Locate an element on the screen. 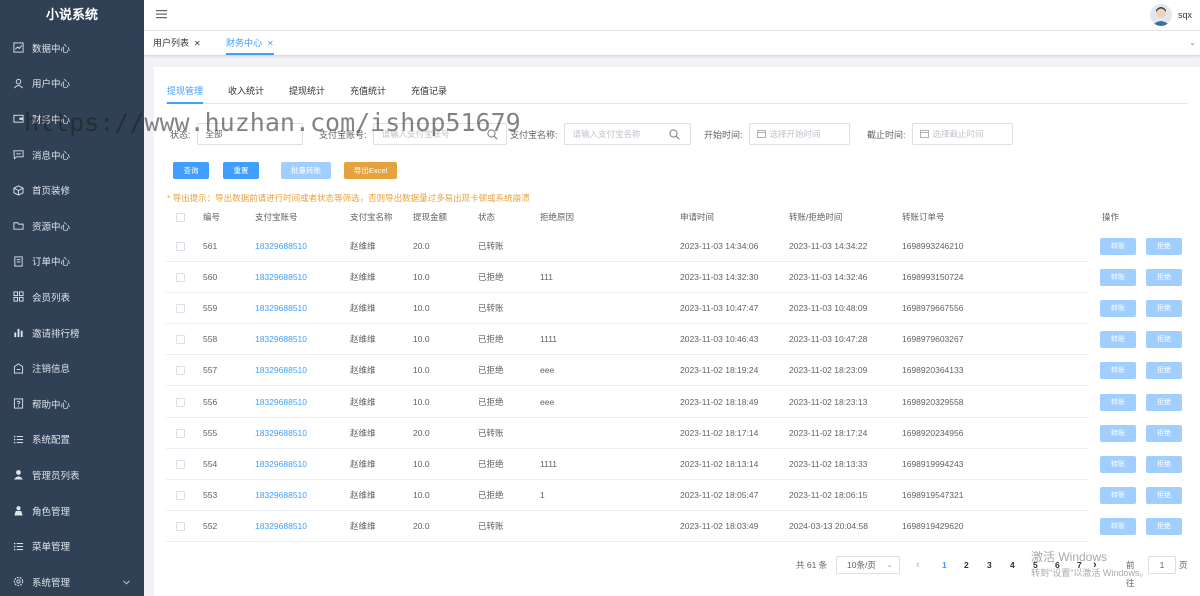  cube-icon is located at coordinates (18, 190).